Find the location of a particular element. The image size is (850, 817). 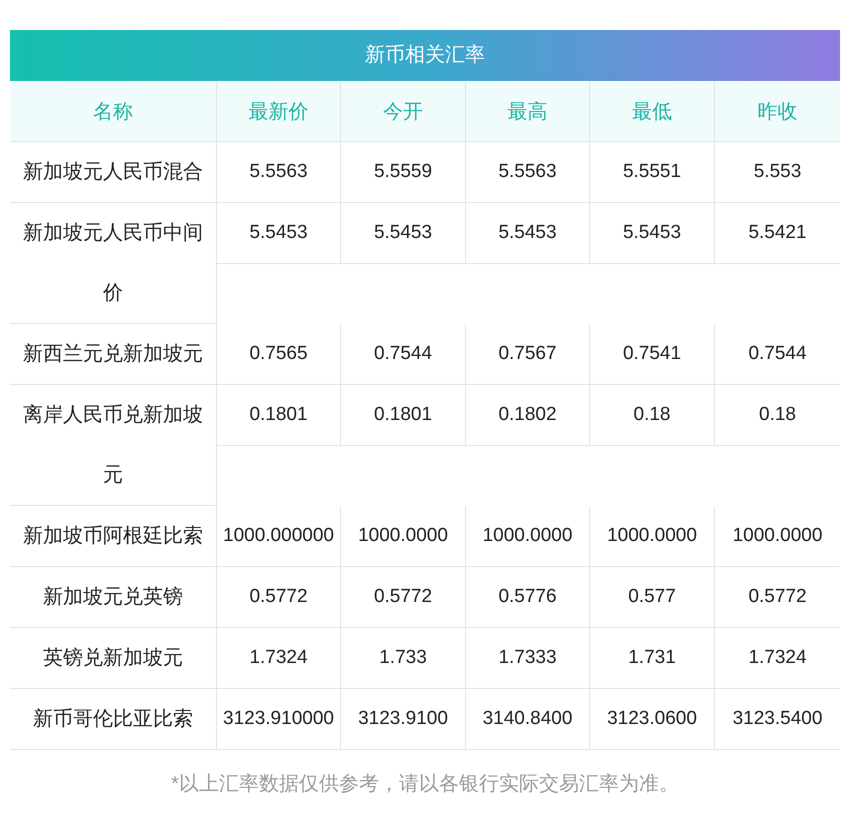

table-cell: 新加坡元人民币中间价 is located at coordinates (113, 263).